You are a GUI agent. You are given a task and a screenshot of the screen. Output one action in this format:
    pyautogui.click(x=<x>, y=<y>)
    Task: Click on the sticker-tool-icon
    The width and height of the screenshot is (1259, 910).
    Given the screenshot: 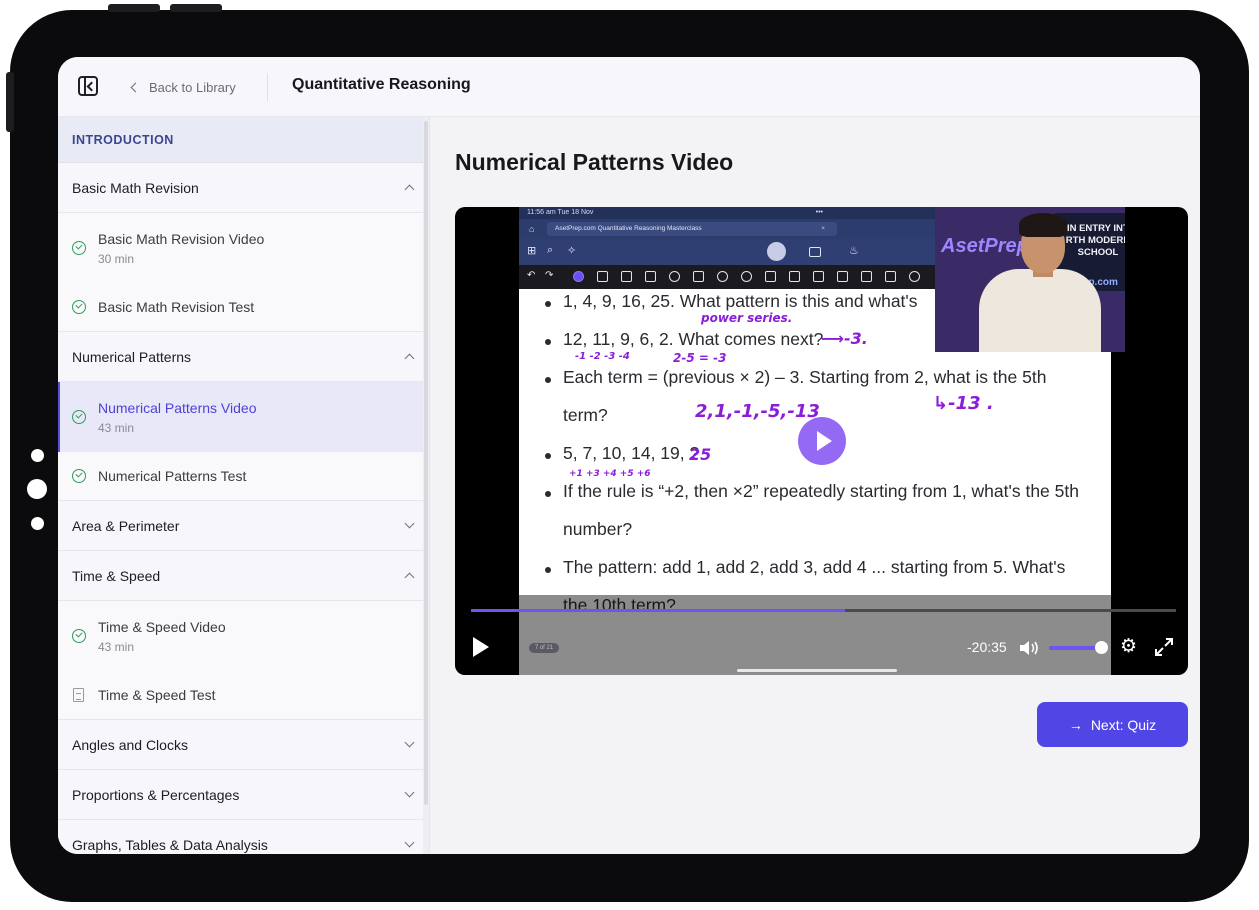 What is the action you would take?
    pyautogui.click(x=746, y=276)
    